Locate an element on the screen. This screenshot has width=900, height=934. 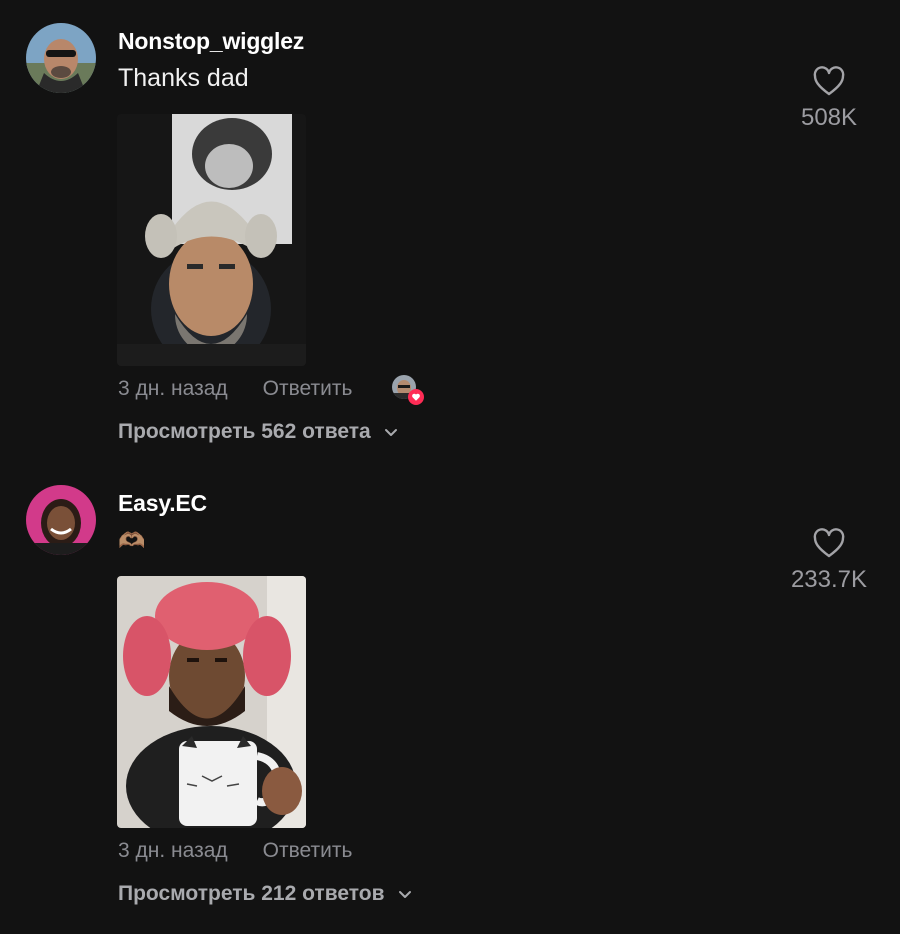
view-replies-button: Просмотреть 212 ответов is located at coordinates (265, 894).